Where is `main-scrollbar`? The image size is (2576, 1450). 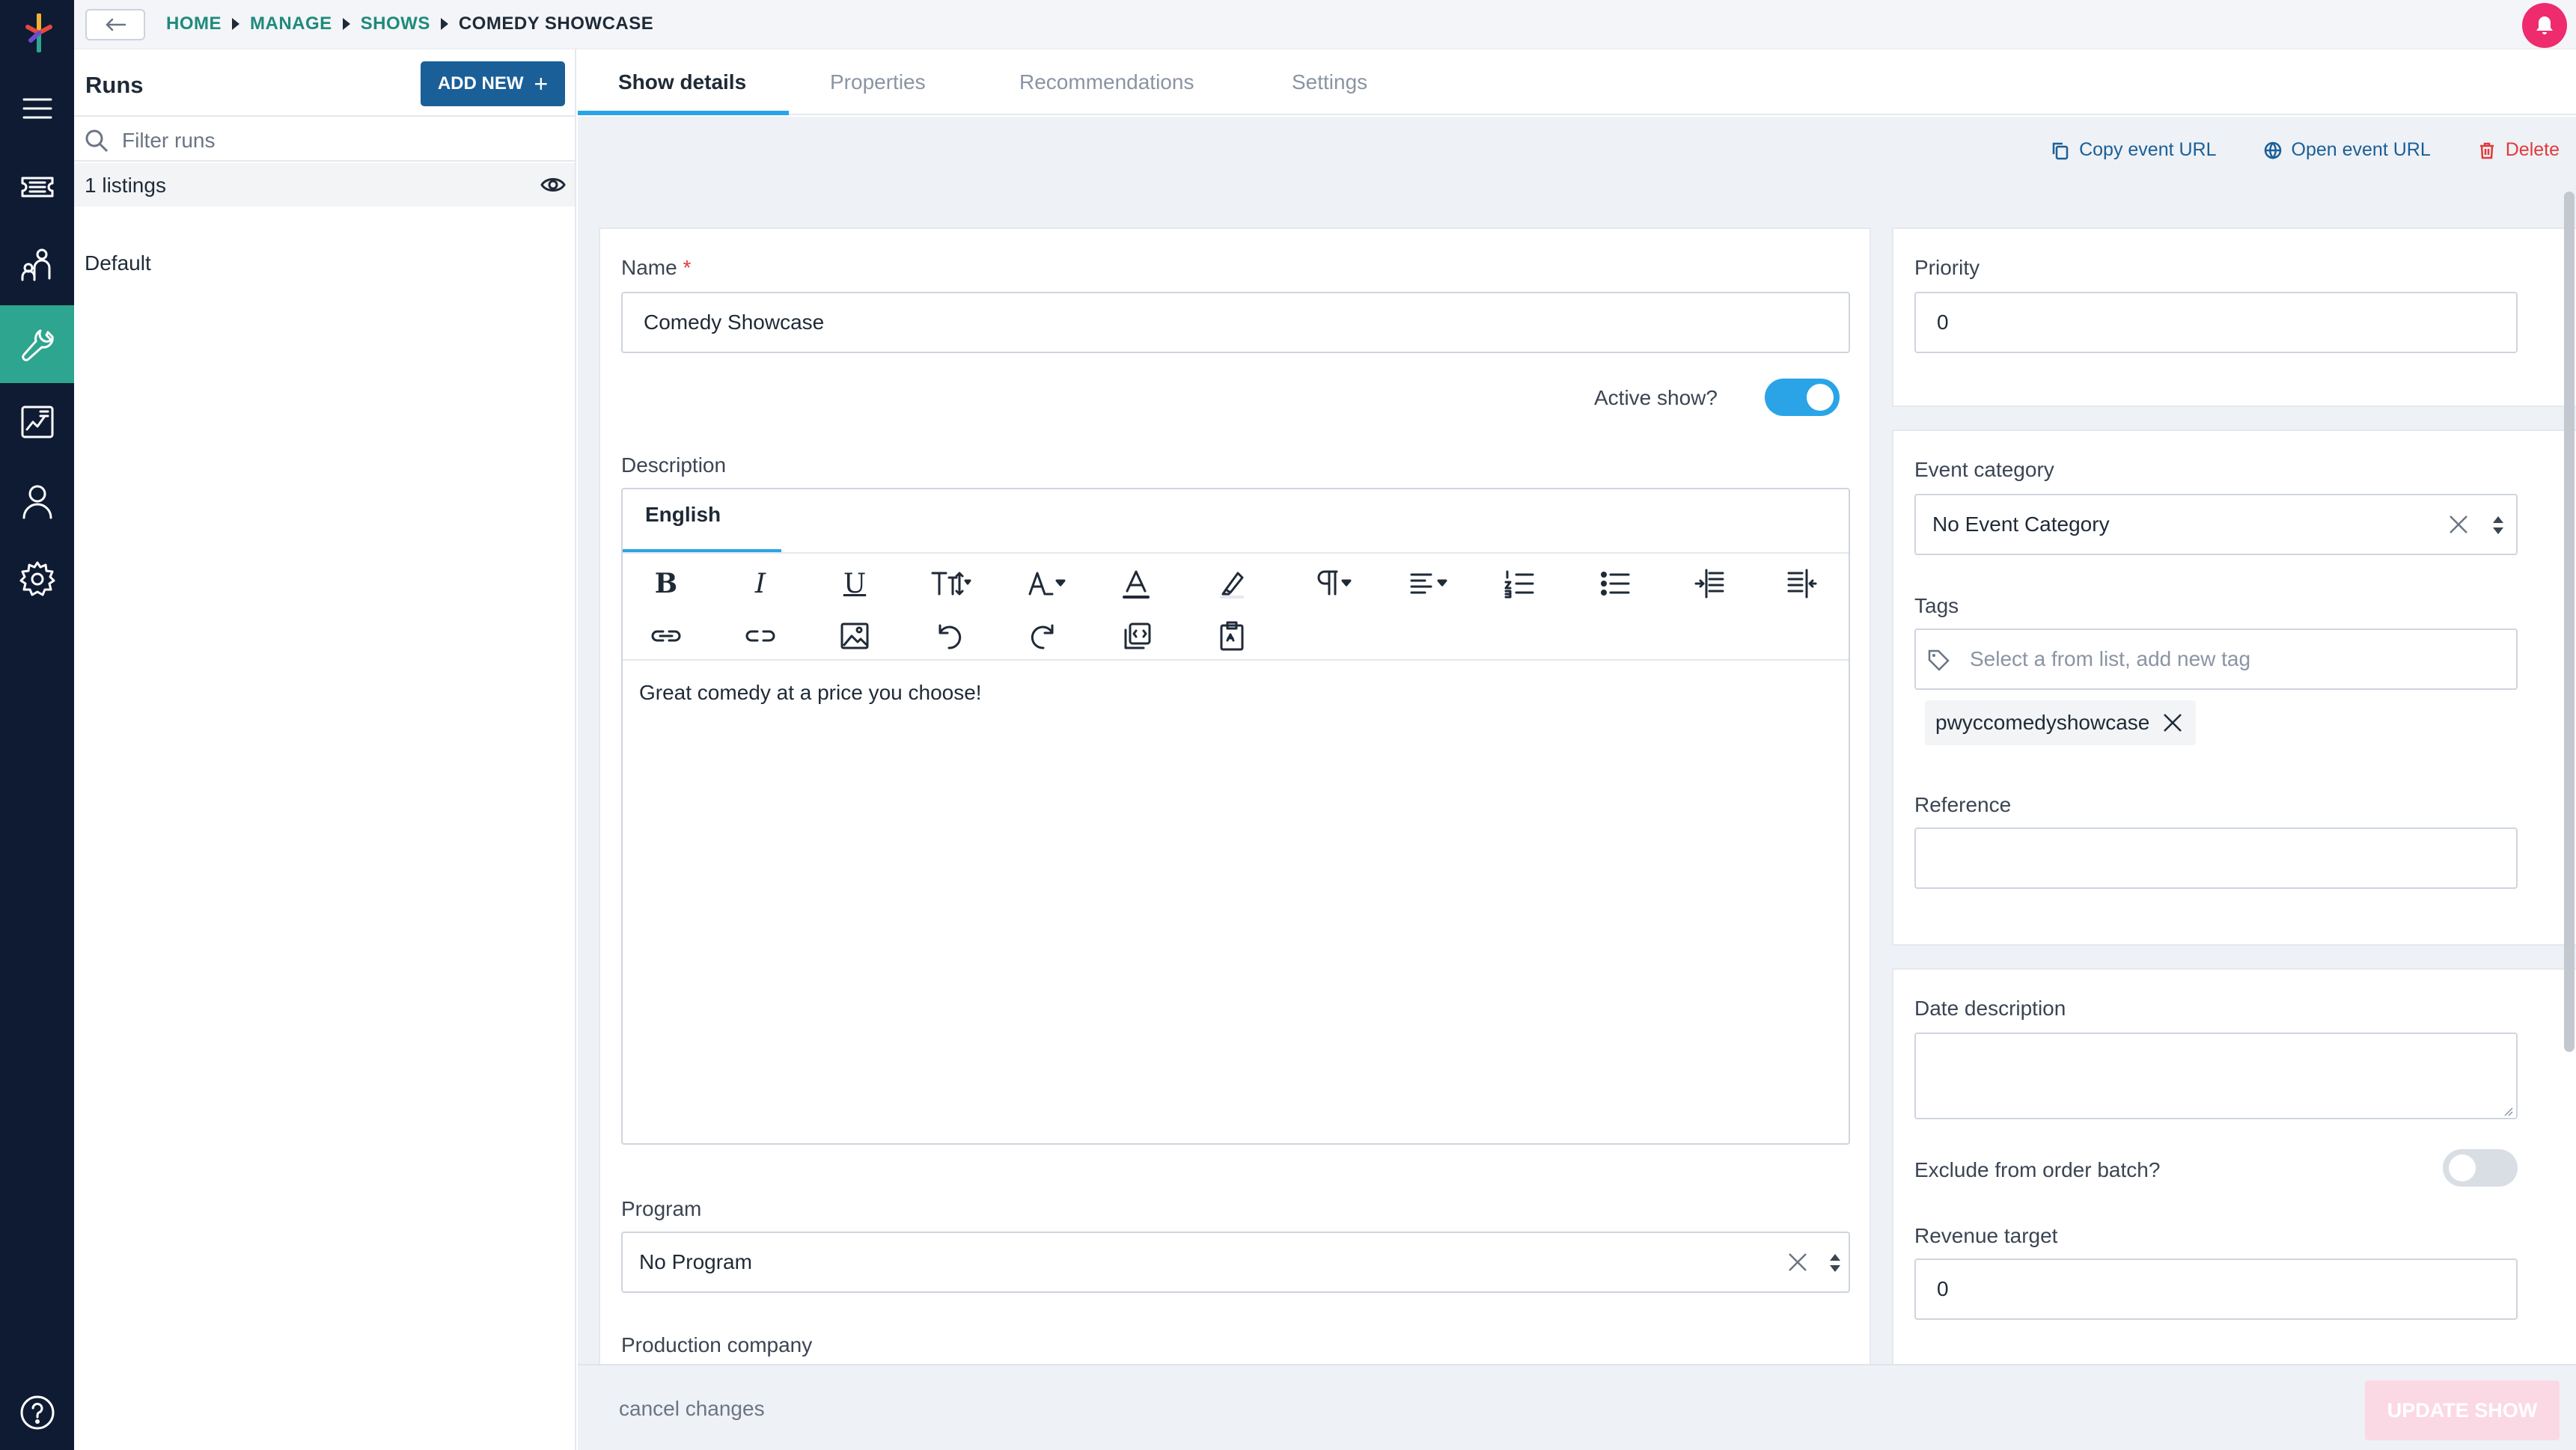 main-scrollbar is located at coordinates (2569, 622).